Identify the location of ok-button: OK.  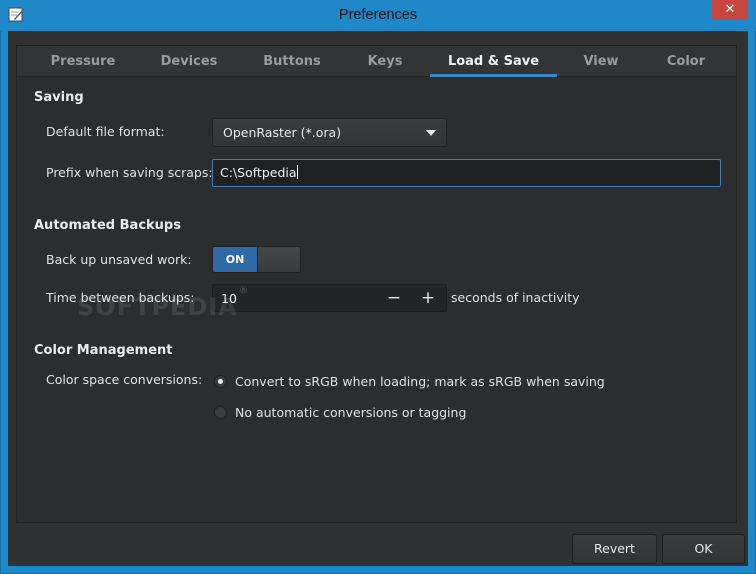
(703, 549).